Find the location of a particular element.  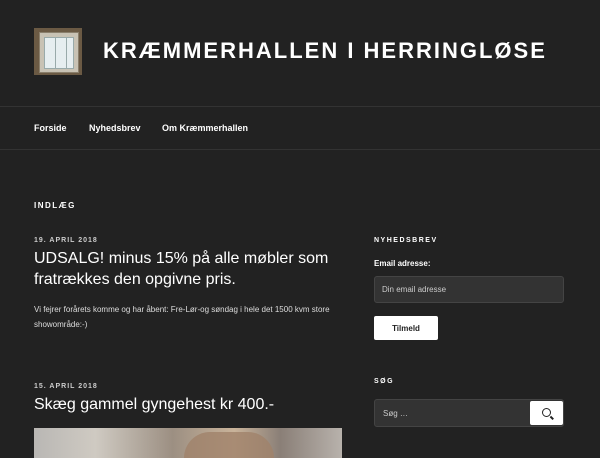

site-logo is located at coordinates (58, 51).